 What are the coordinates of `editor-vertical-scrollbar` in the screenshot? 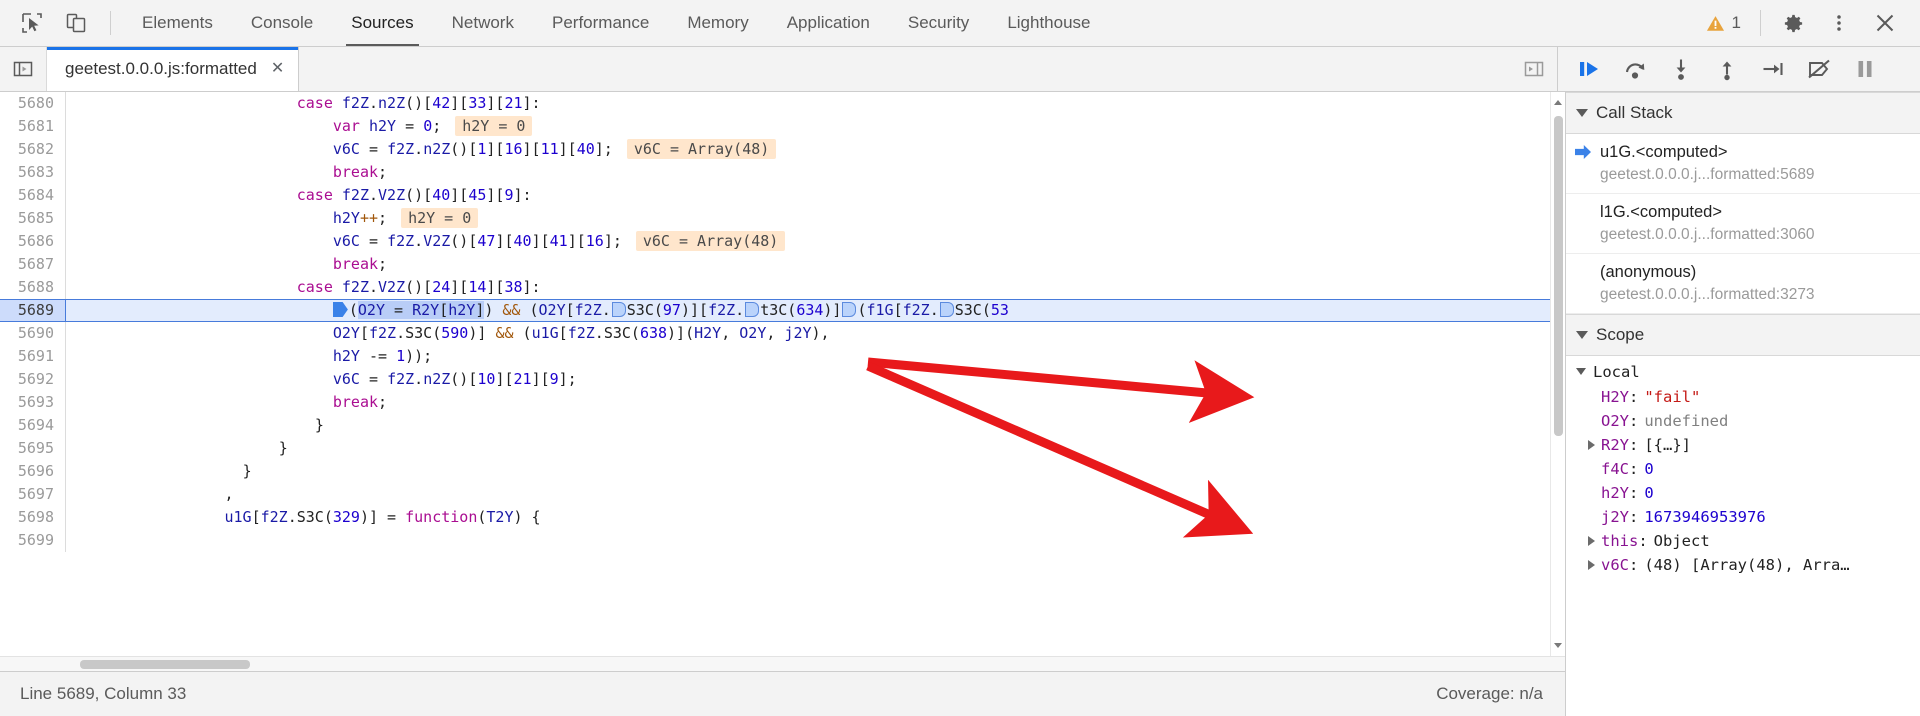 It's located at (1557, 374).